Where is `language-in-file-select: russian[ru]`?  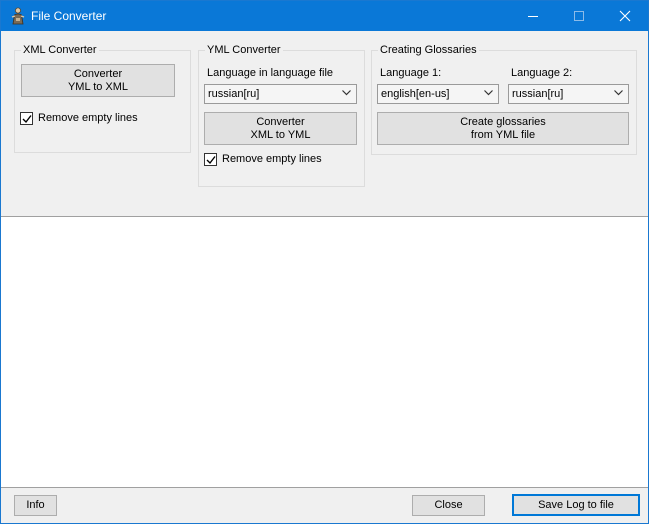 language-in-file-select: russian[ru] is located at coordinates (280, 94).